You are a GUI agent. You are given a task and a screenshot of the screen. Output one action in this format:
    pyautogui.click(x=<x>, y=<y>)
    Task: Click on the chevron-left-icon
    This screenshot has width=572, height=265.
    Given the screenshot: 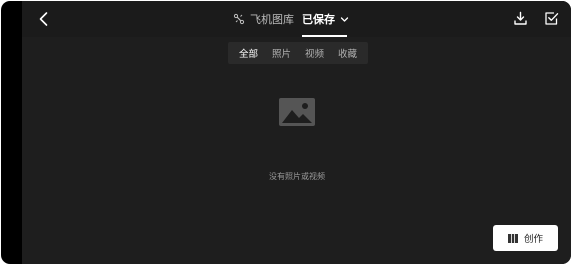 What is the action you would take?
    pyautogui.click(x=43, y=19)
    